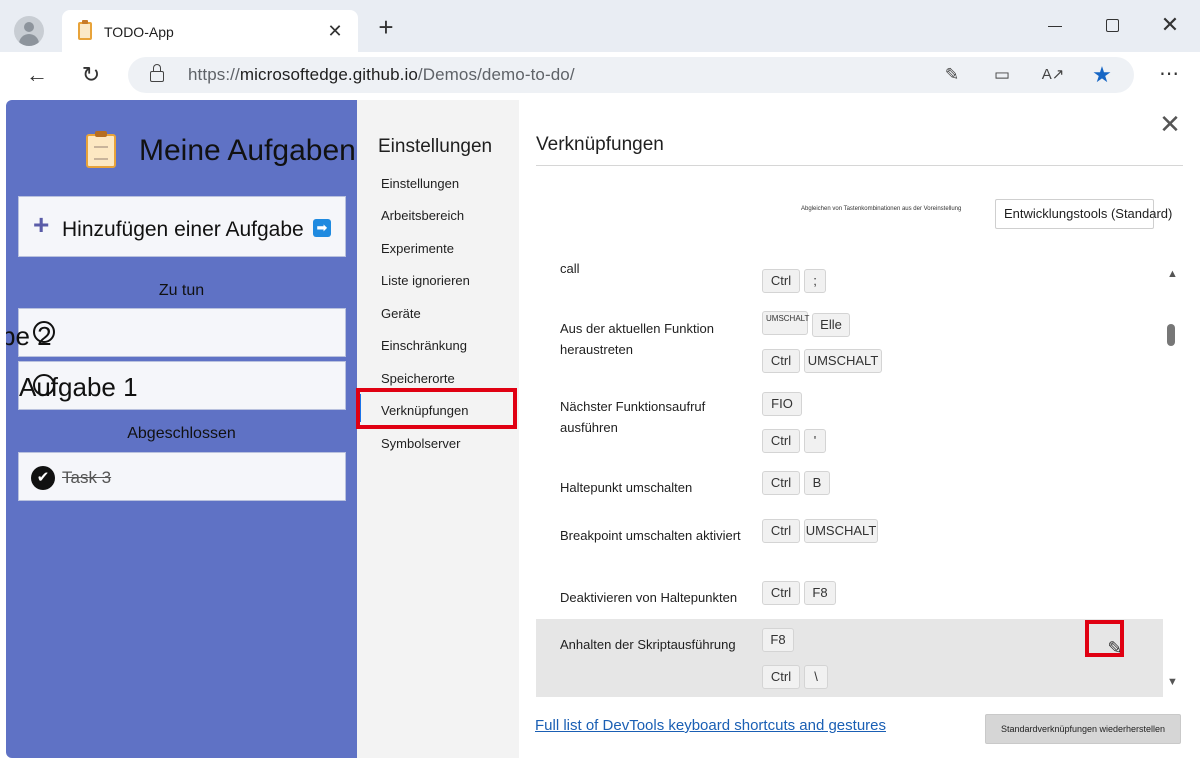  What do you see at coordinates (815, 441) in the screenshot?
I see `shortcut-key: '` at bounding box center [815, 441].